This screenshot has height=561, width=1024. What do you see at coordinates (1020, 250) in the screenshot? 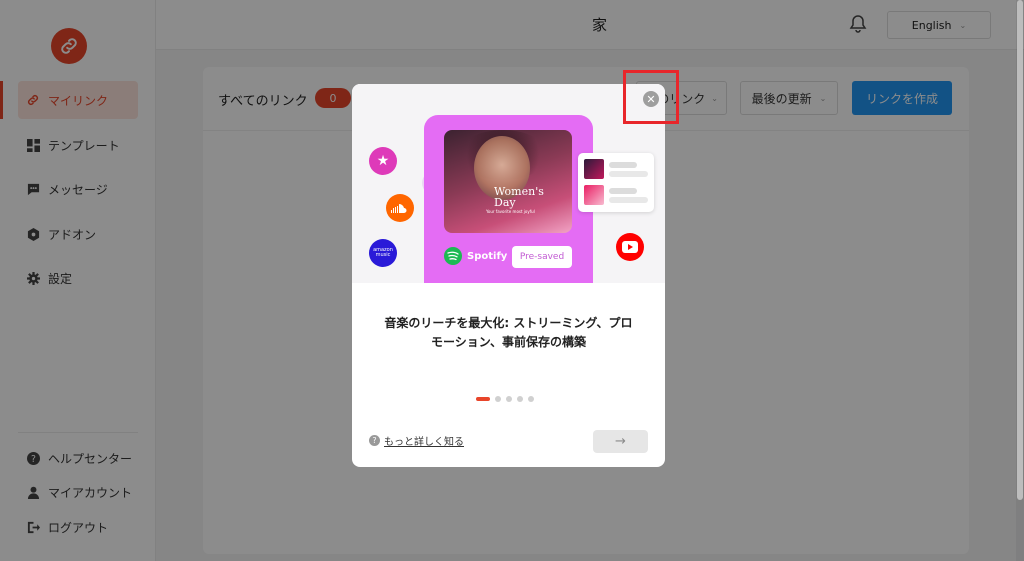
I see `scrollbar-thumb` at bounding box center [1020, 250].